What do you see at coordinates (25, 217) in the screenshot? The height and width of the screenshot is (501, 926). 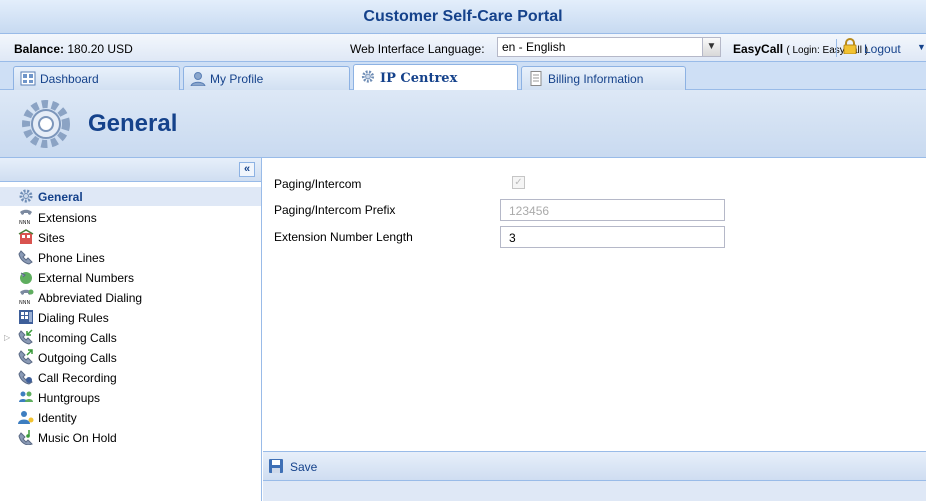 I see `phone-icon: NNN` at bounding box center [25, 217].